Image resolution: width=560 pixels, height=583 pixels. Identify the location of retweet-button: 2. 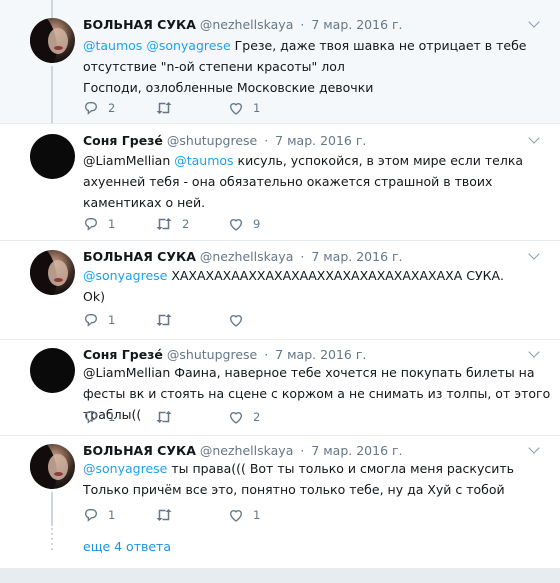
(172, 224).